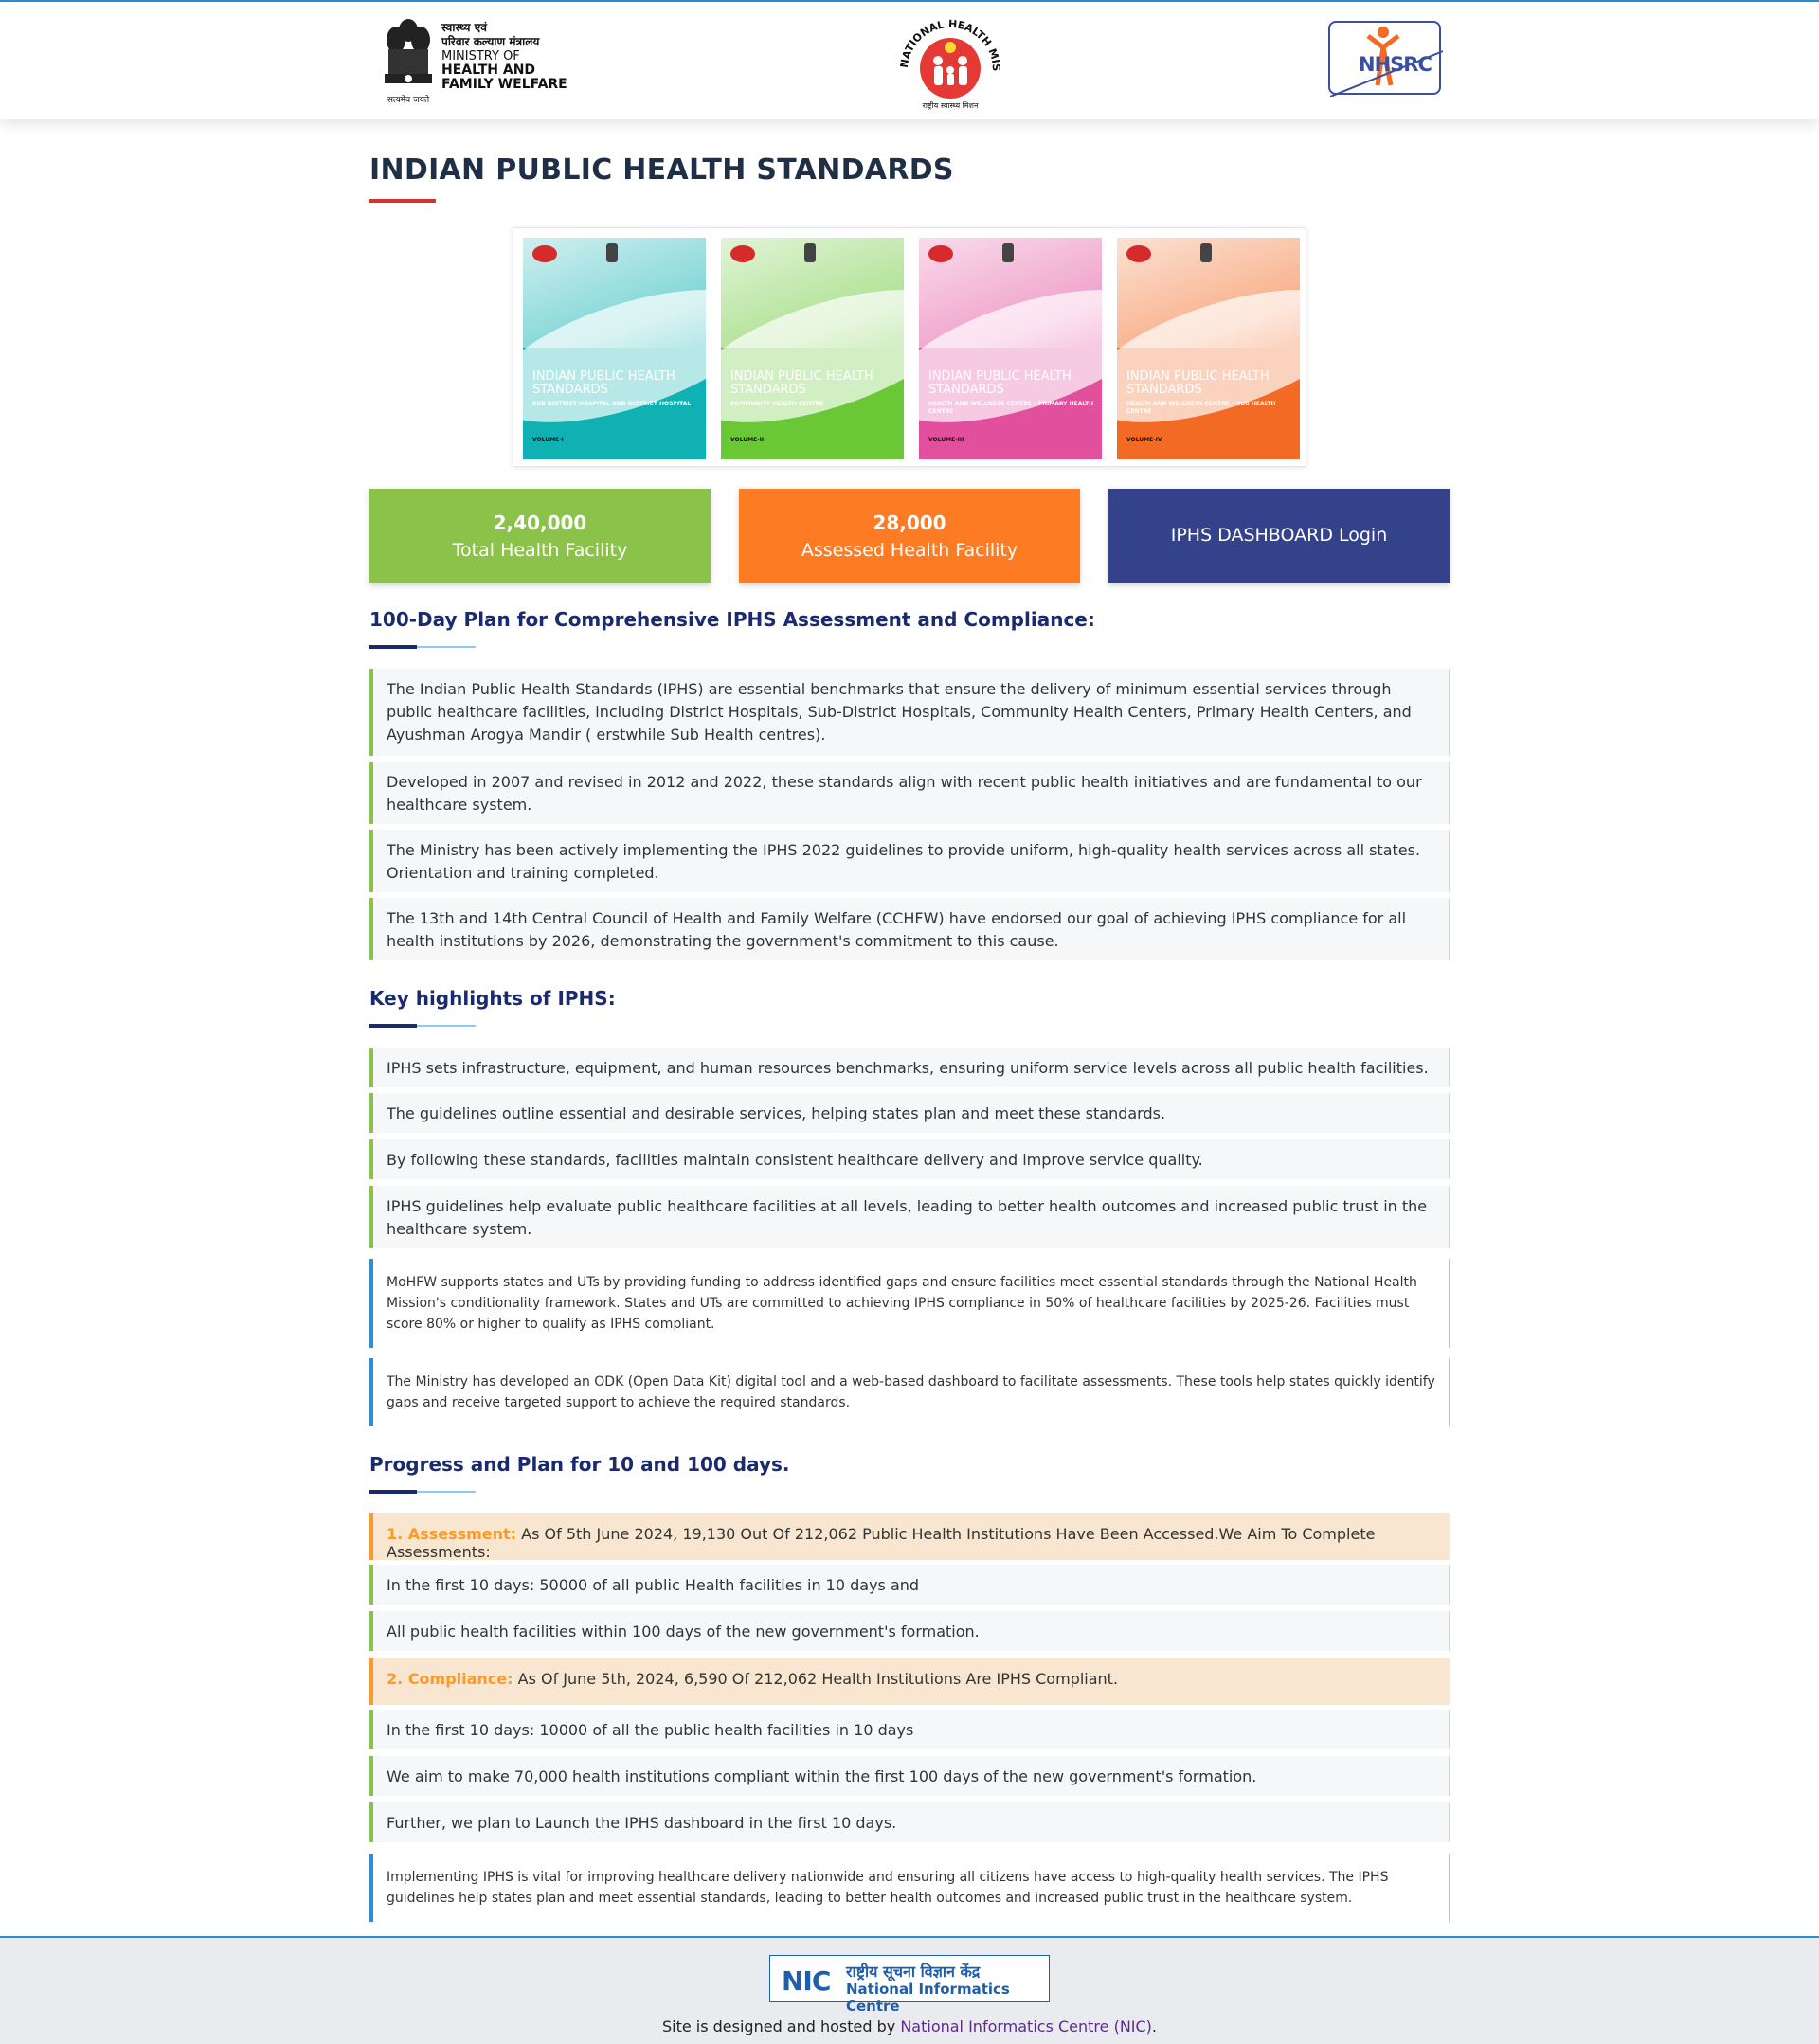 Image resolution: width=1819 pixels, height=2044 pixels. What do you see at coordinates (492, 998) in the screenshot?
I see `highlights-section-title: Key highlights of IPHS:` at bounding box center [492, 998].